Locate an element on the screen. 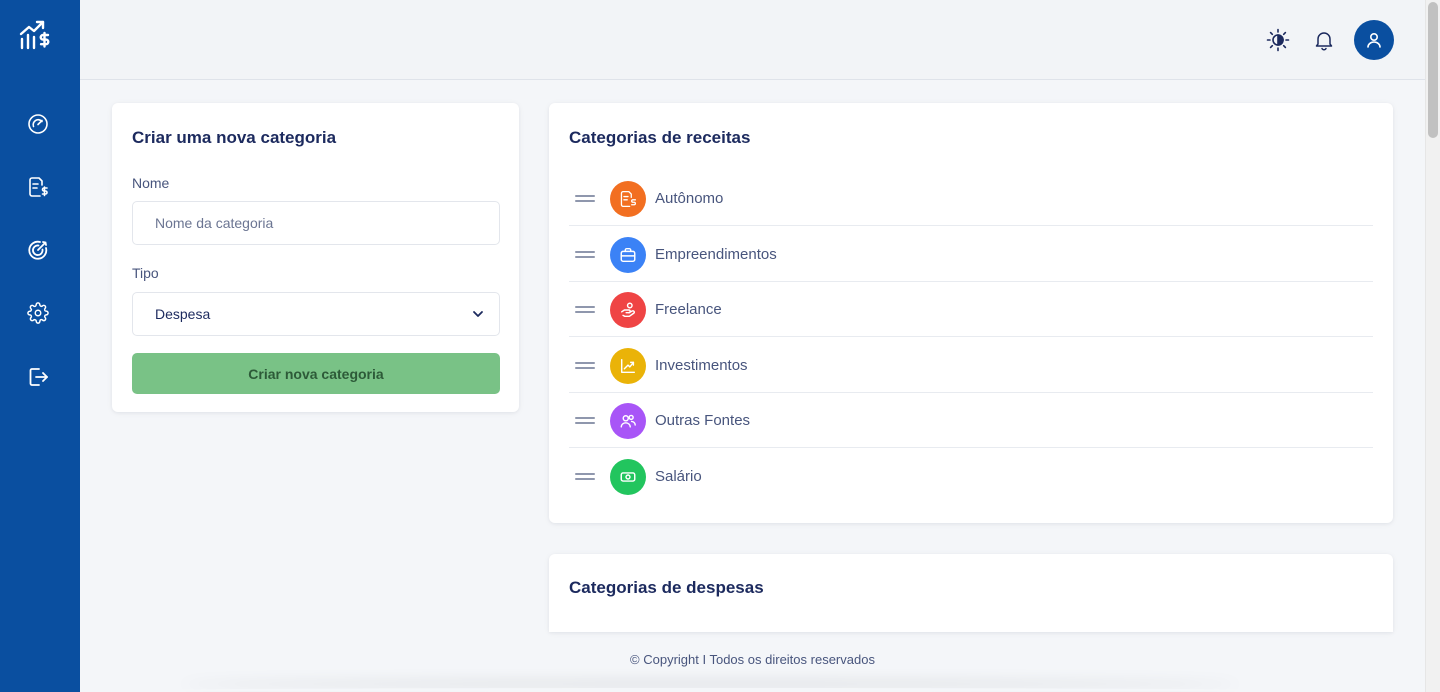 The width and height of the screenshot is (1440, 692). gear-icon is located at coordinates (38, 313).